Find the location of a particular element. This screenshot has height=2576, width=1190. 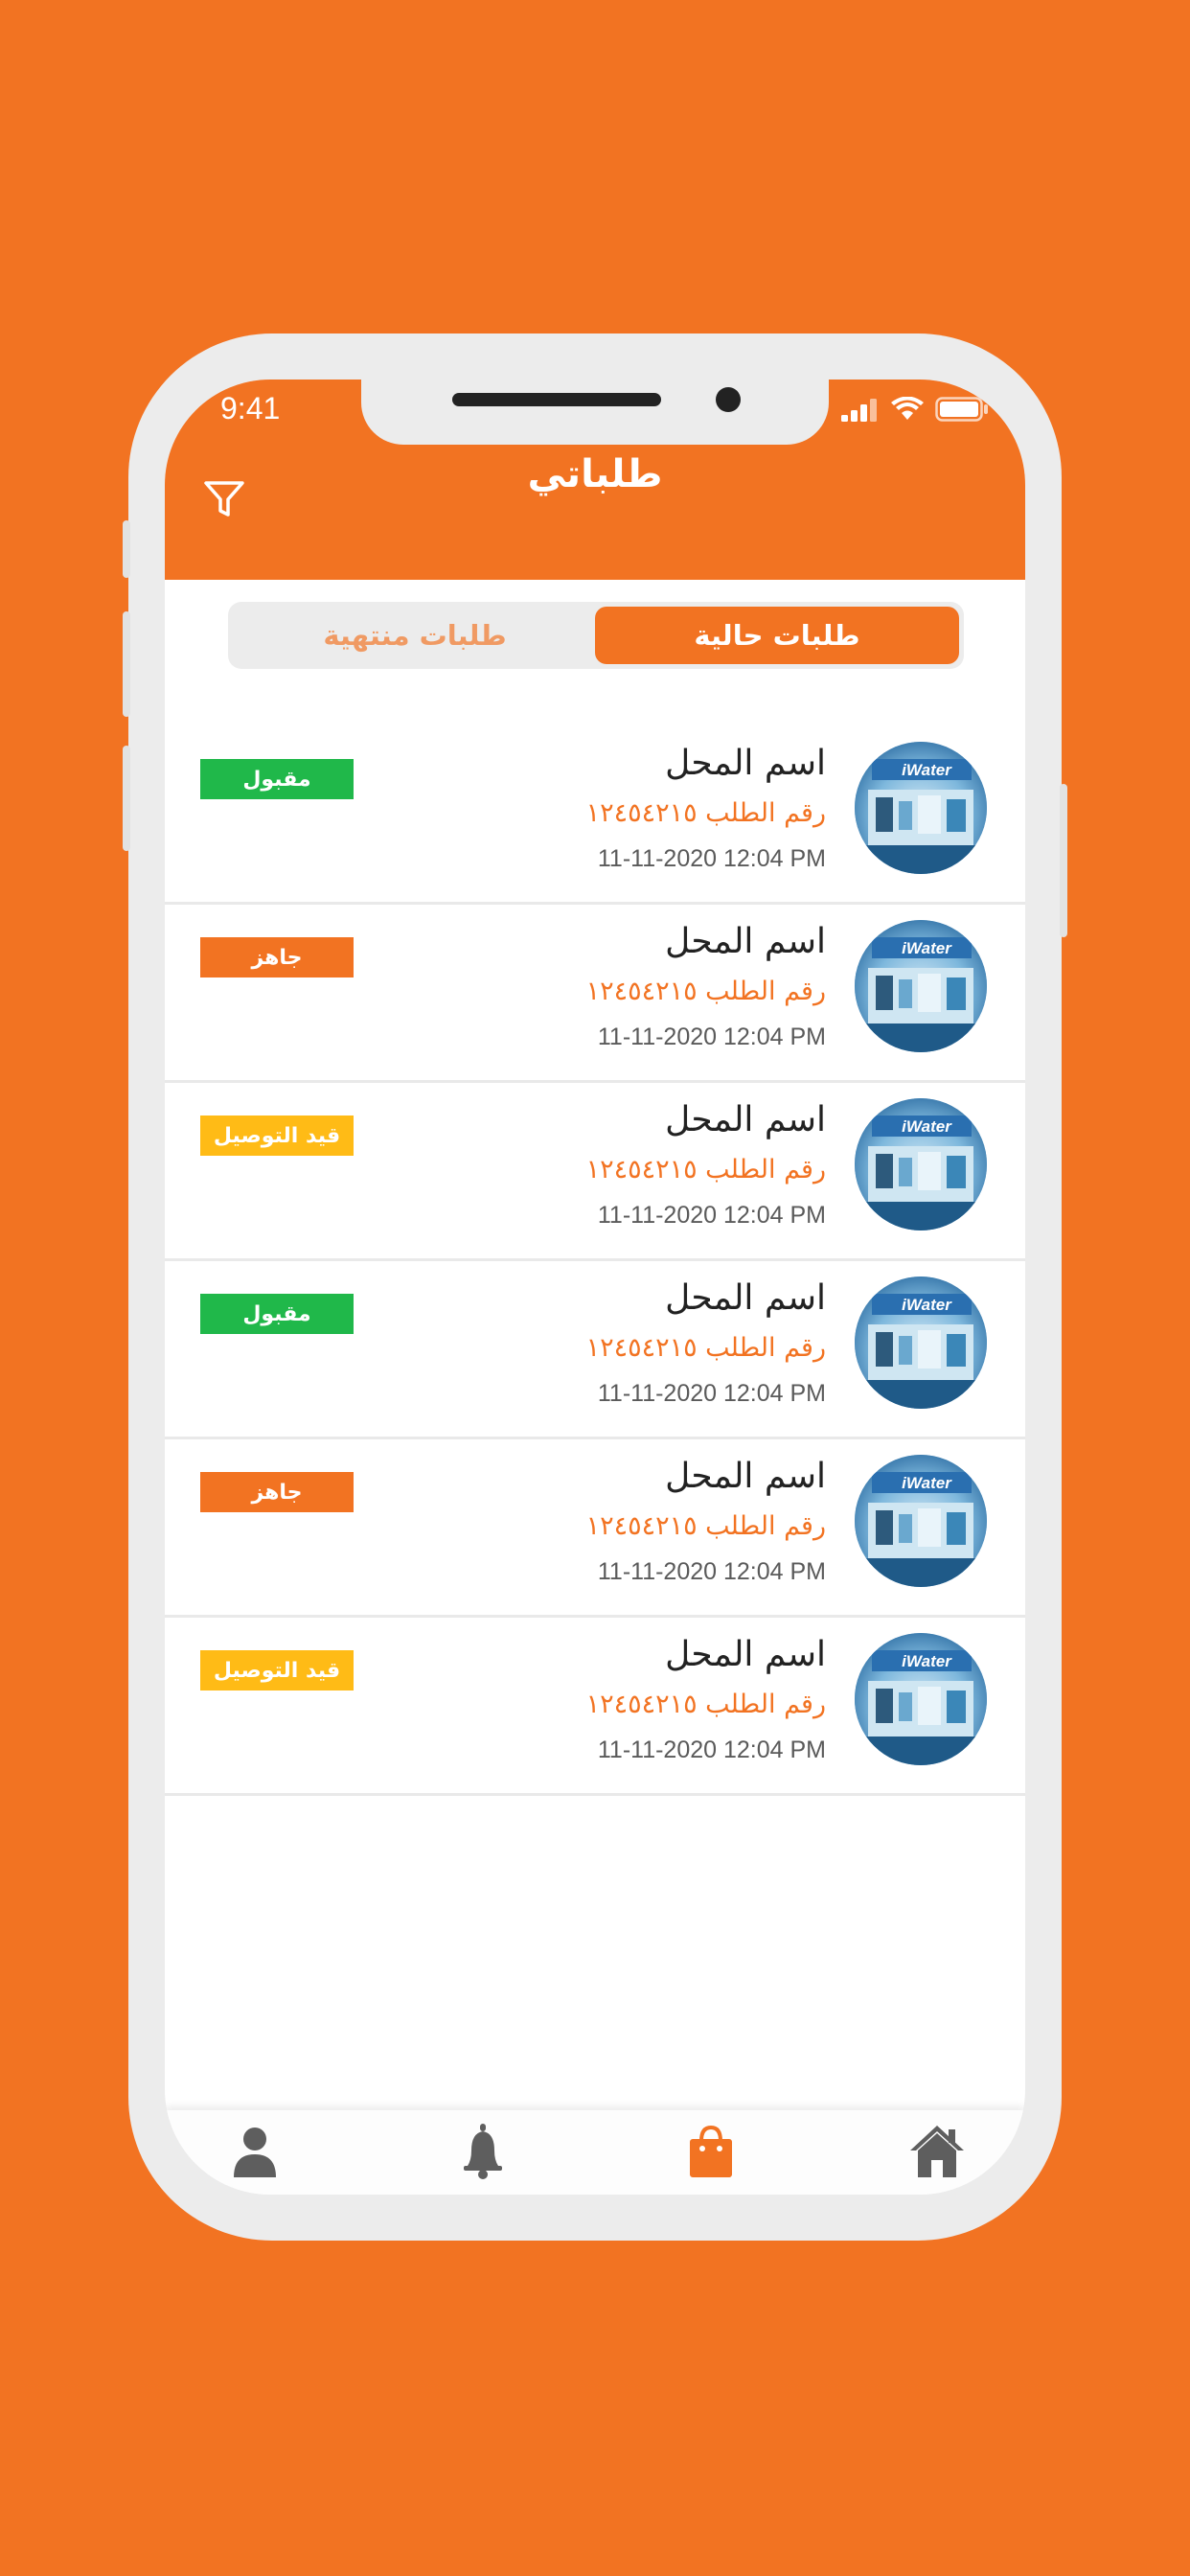

bottom-nav is located at coordinates (595, 2152).